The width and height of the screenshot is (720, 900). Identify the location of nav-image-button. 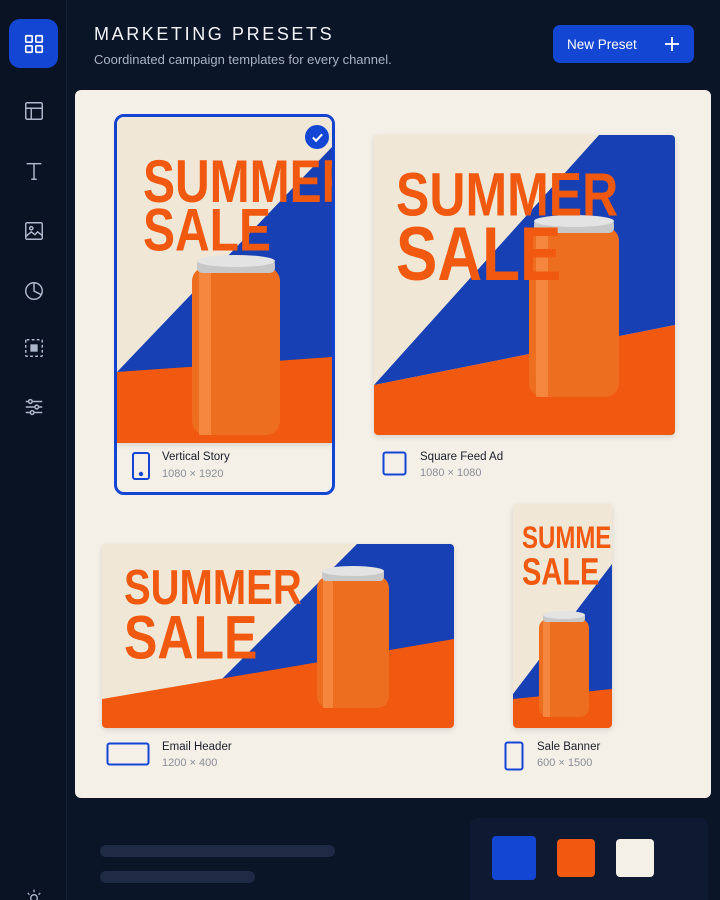
(33, 230).